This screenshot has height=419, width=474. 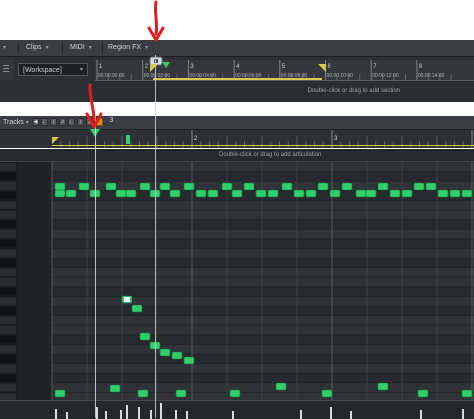 What do you see at coordinates (125, 47) in the screenshot?
I see `region-fx-menu-label: Region FX` at bounding box center [125, 47].